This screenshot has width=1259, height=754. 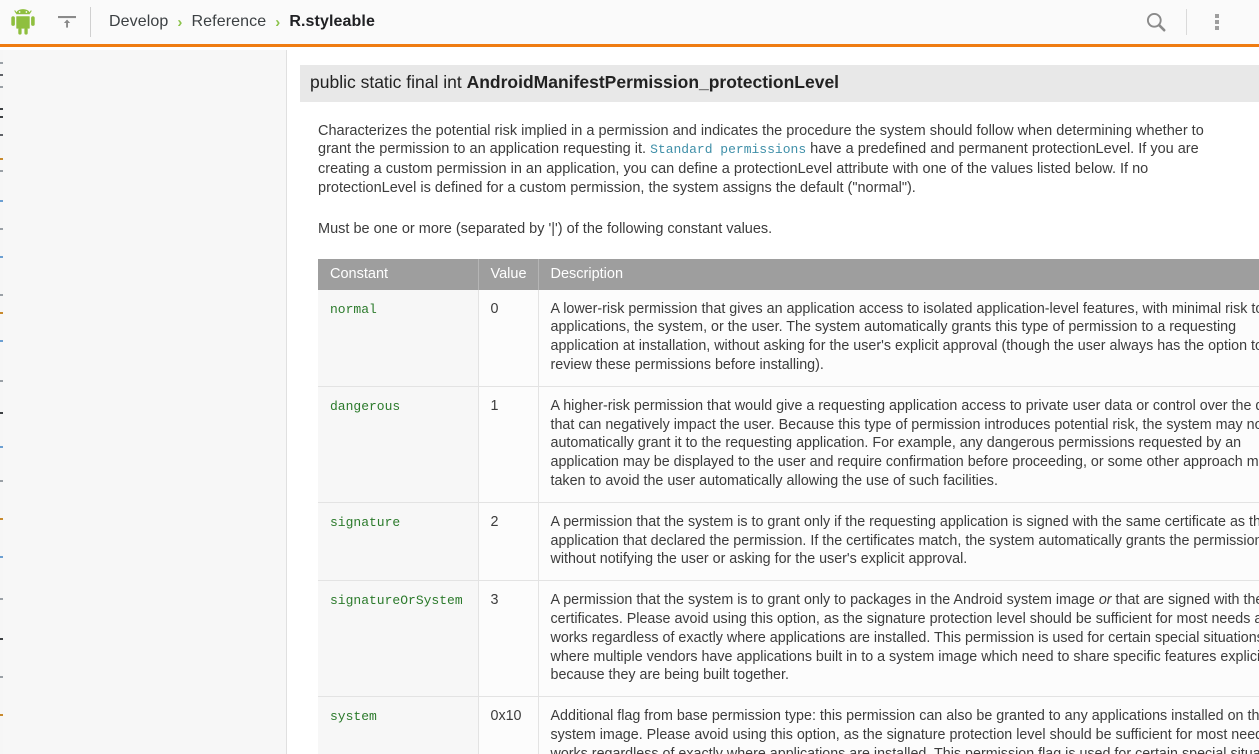 What do you see at coordinates (138, 22) in the screenshot?
I see `breadcrumb-item-develop: Develop` at bounding box center [138, 22].